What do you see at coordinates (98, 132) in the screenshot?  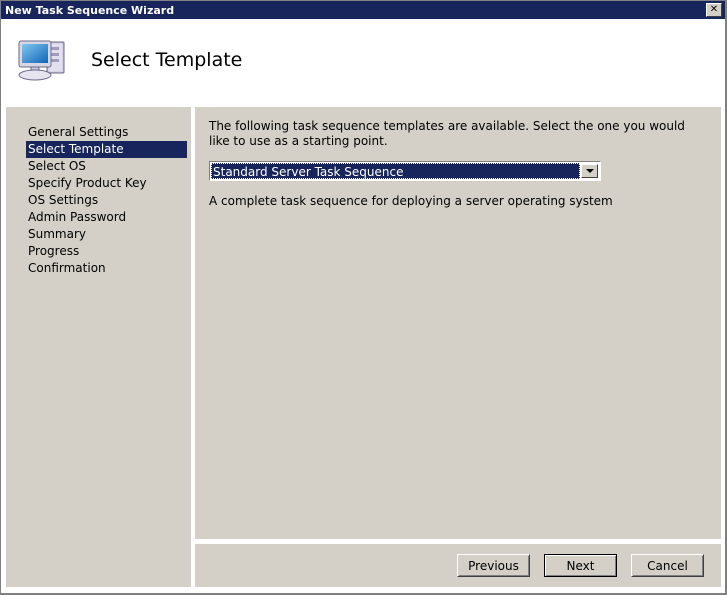 I see `sidebar-item-general-settings: General Settings` at bounding box center [98, 132].